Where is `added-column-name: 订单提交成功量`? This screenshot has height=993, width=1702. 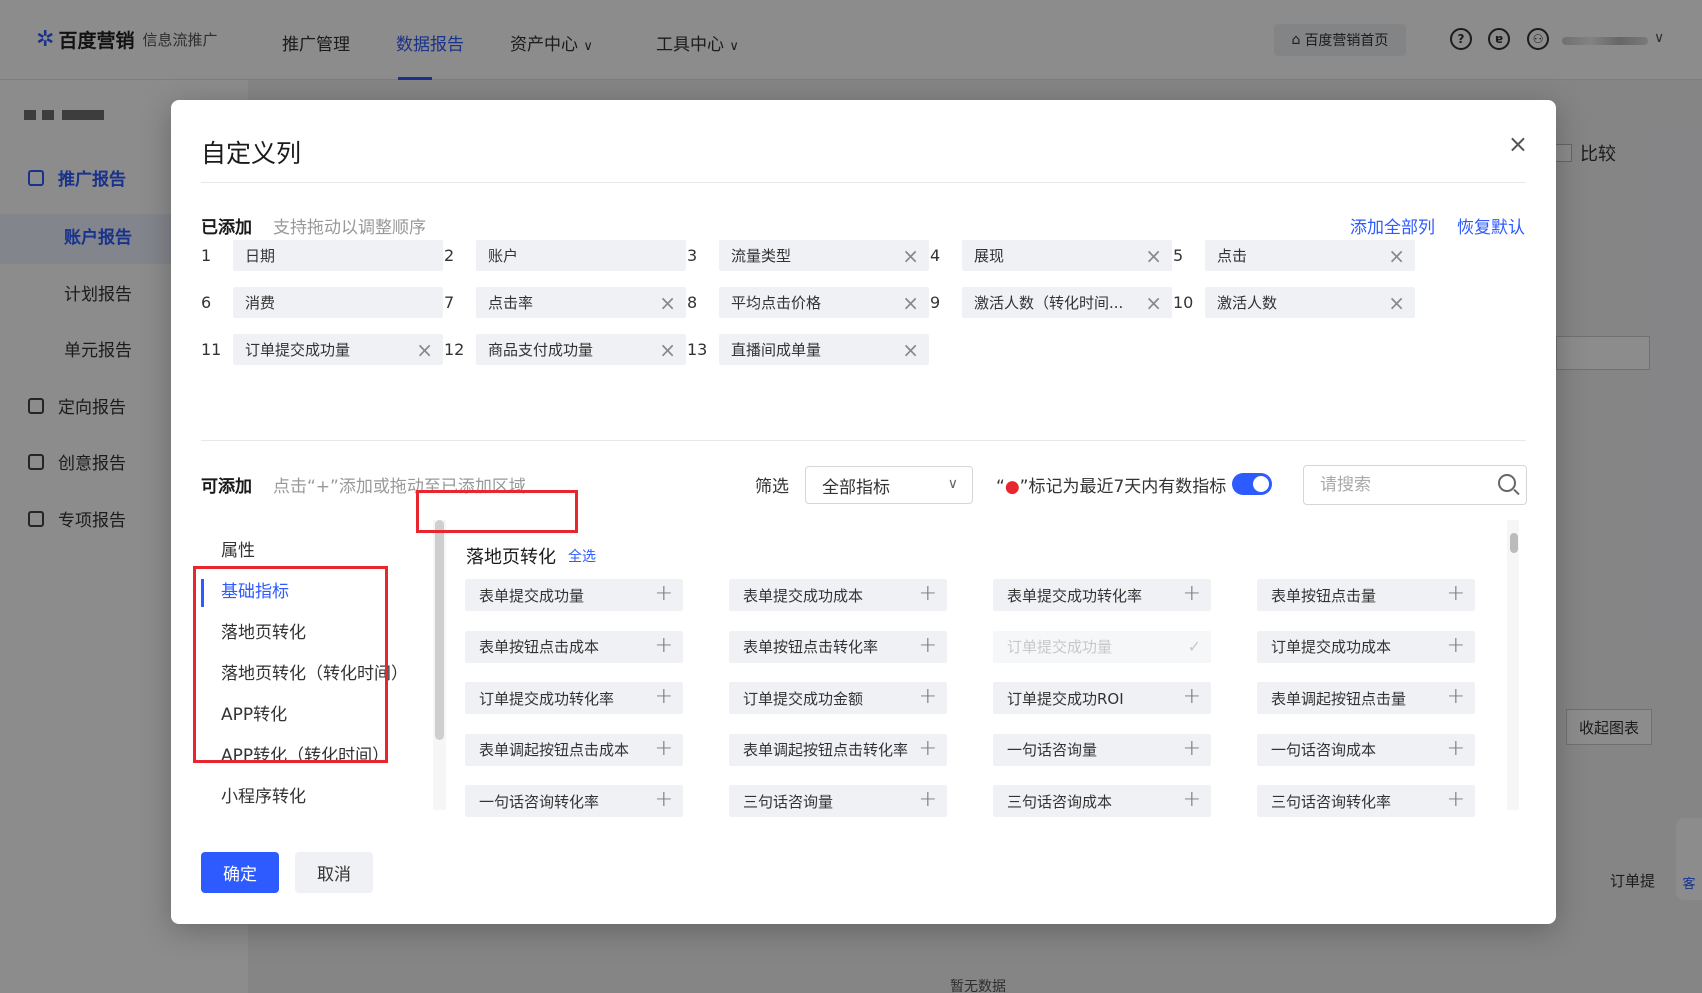
added-column-name: 订单提交成功量 is located at coordinates (298, 350).